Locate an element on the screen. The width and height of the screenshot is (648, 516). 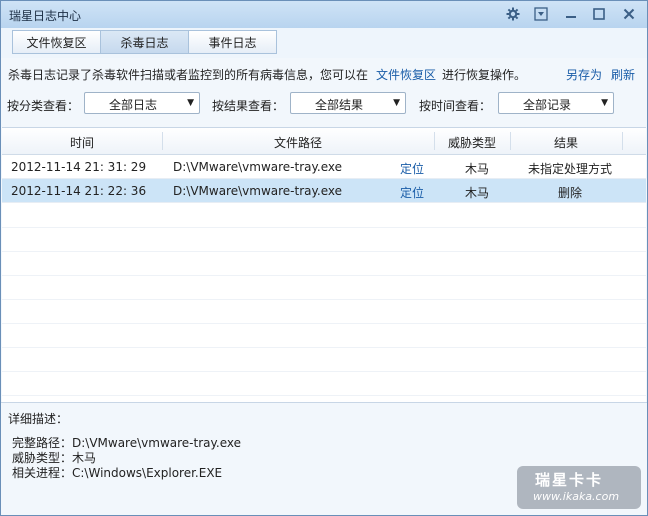
detail-heading: 详细描述： is located at coordinates (38, 419).